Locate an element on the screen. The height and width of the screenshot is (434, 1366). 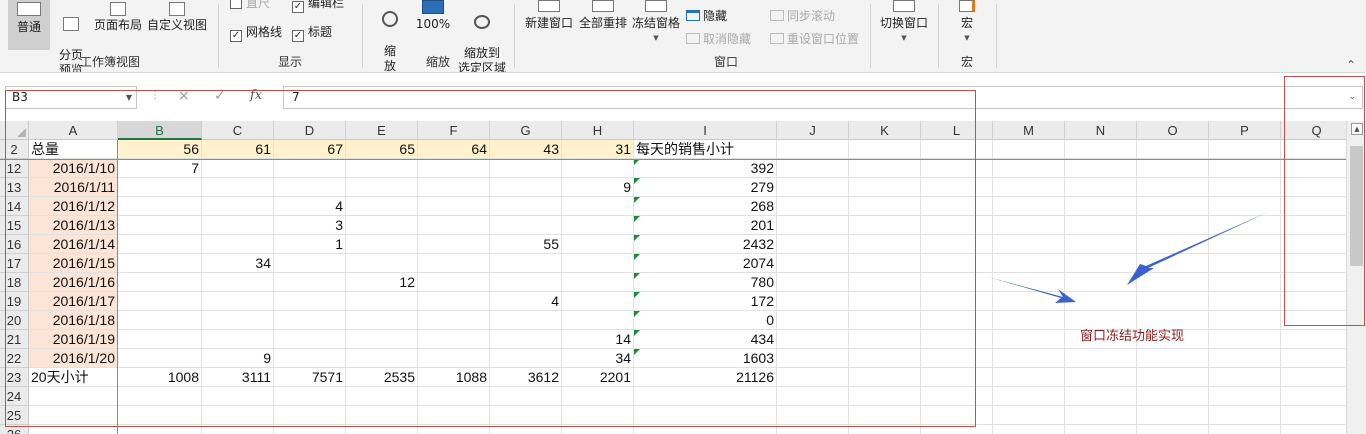
normal-view-button: 普通 is located at coordinates (29, 25).